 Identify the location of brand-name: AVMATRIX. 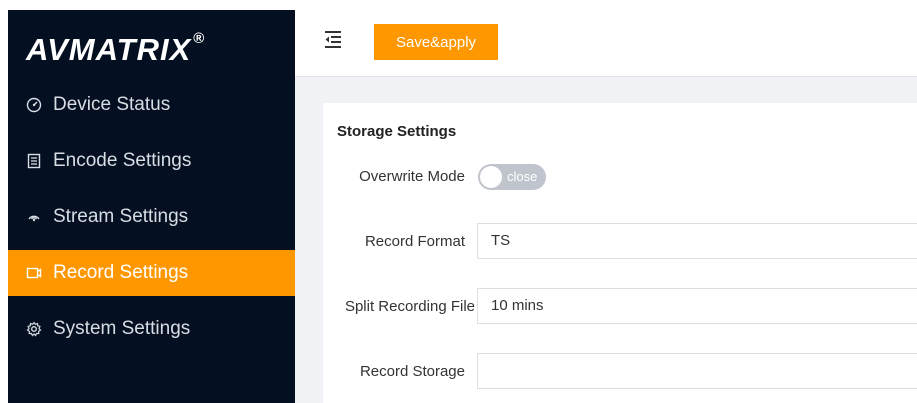
(109, 49).